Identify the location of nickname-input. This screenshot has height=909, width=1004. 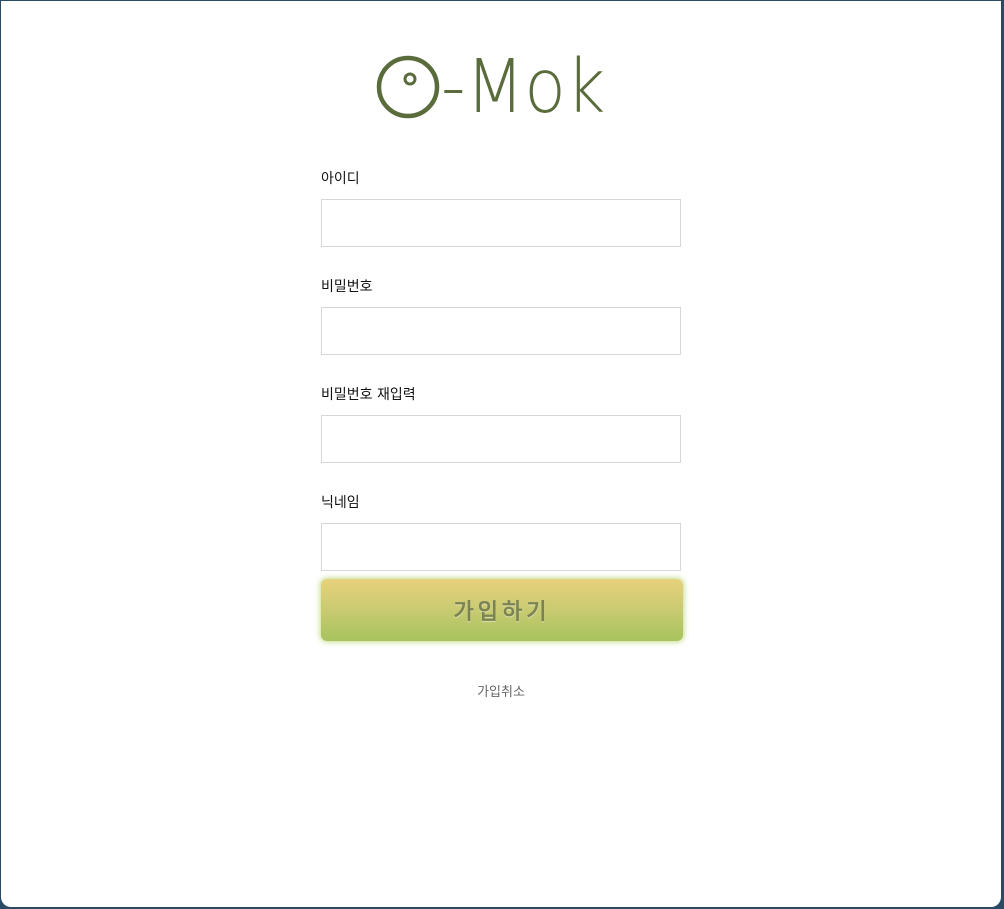
(501, 547).